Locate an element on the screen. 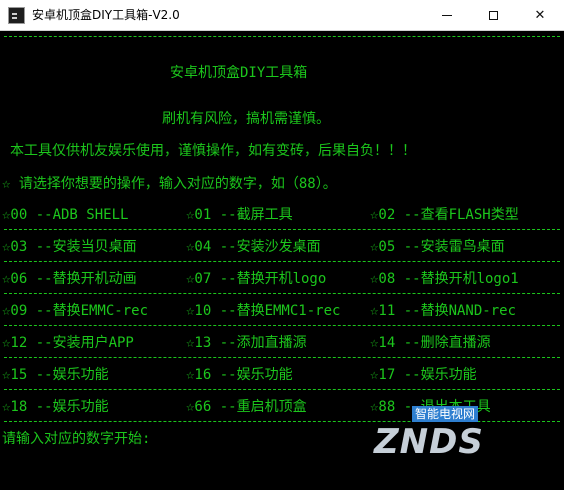 Image resolution: width=564 pixels, height=490 pixels. watermark-logo: 智能电视网 ZNDS is located at coordinates (440, 432).